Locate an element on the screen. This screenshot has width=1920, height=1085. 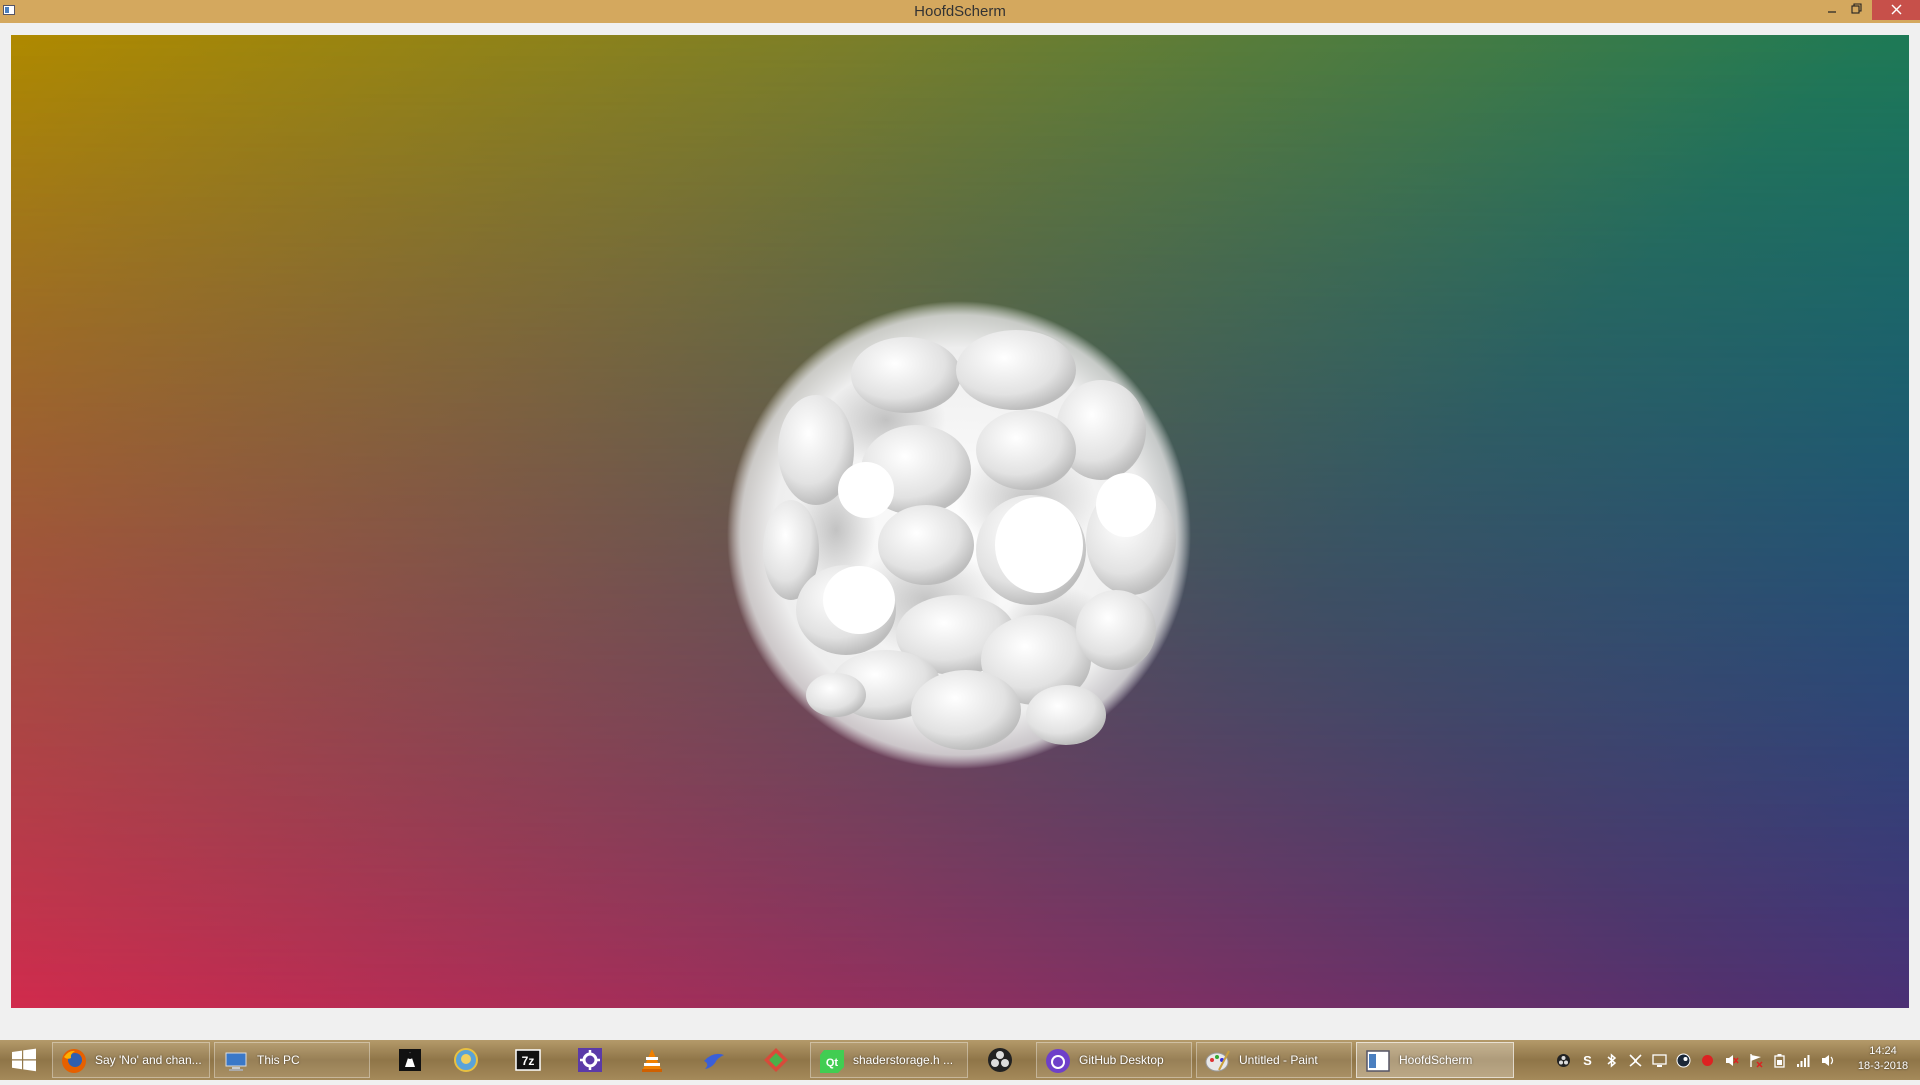
title-bar: HoofdScherm is located at coordinates (960, 11).